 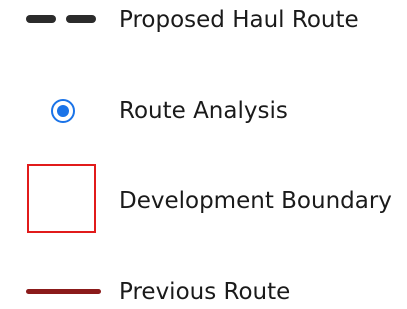 I want to click on solid-line-icon, so click(x=63, y=291).